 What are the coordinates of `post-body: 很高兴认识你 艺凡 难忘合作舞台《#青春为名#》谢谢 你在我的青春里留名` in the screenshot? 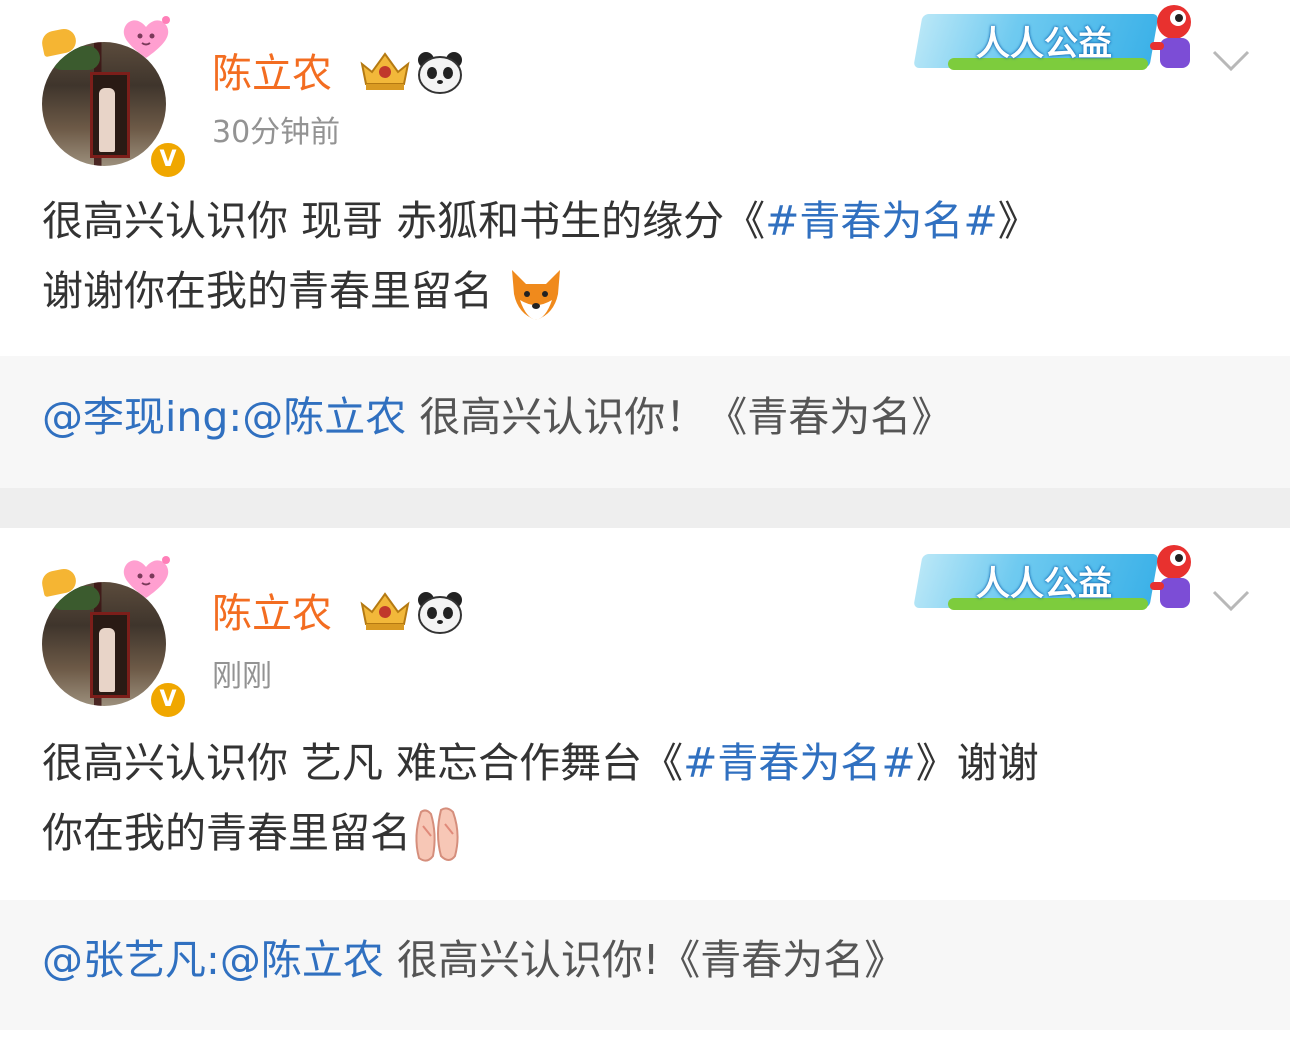 It's located at (647, 798).